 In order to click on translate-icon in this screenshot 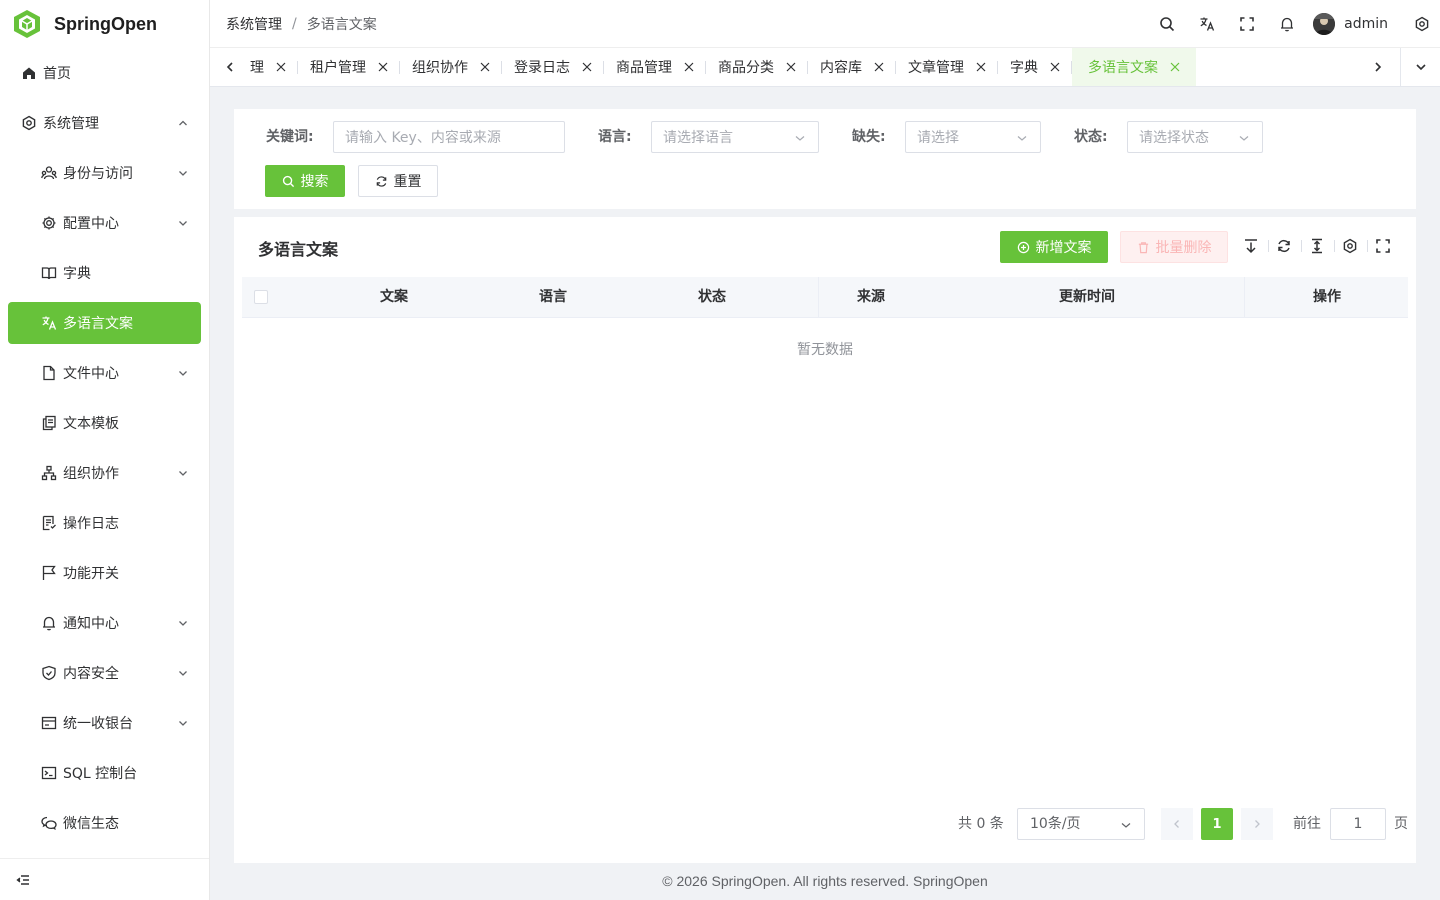, I will do `click(1207, 24)`.